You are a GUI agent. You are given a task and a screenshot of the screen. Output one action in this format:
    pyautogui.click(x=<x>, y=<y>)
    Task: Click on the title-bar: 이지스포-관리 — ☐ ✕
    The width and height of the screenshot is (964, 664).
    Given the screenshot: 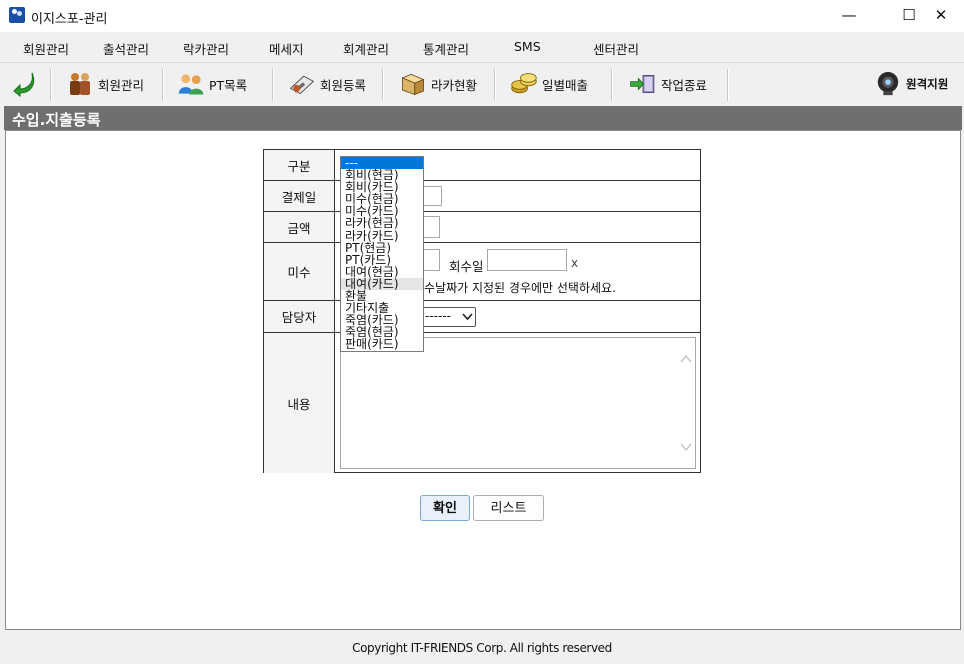 What is the action you would take?
    pyautogui.click(x=482, y=16)
    